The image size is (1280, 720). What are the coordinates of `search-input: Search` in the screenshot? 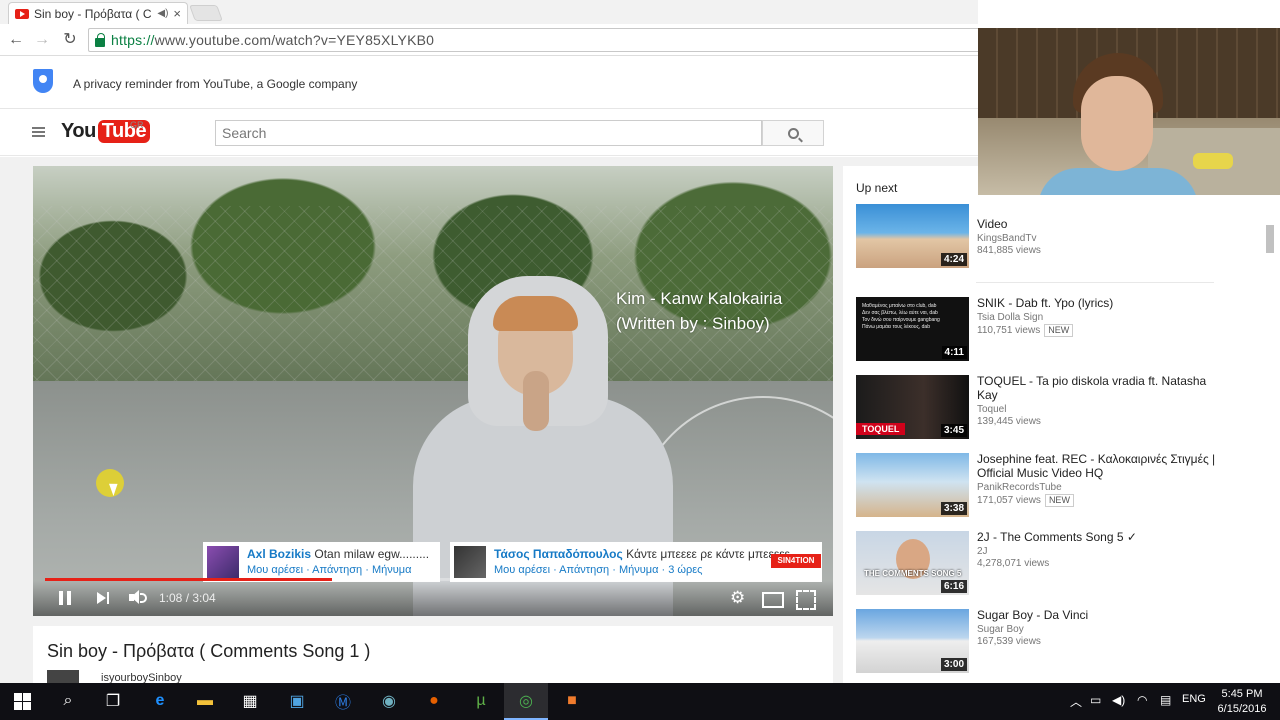 It's located at (488, 133).